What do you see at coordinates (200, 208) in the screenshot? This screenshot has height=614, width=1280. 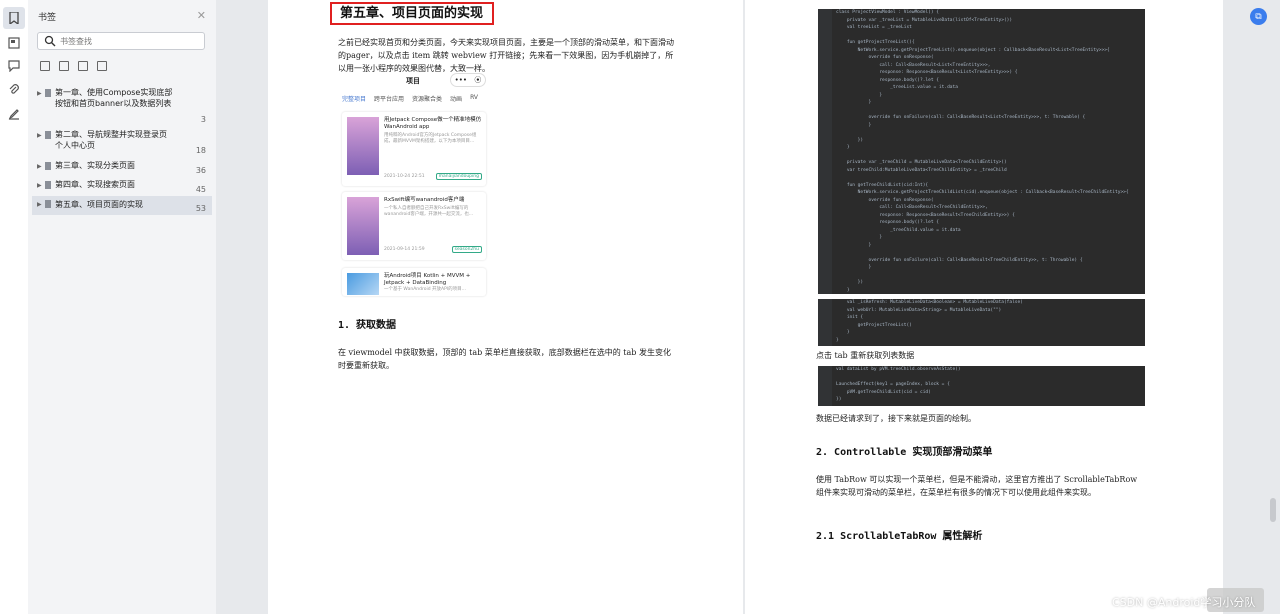 I see `bookmark-page: 53` at bounding box center [200, 208].